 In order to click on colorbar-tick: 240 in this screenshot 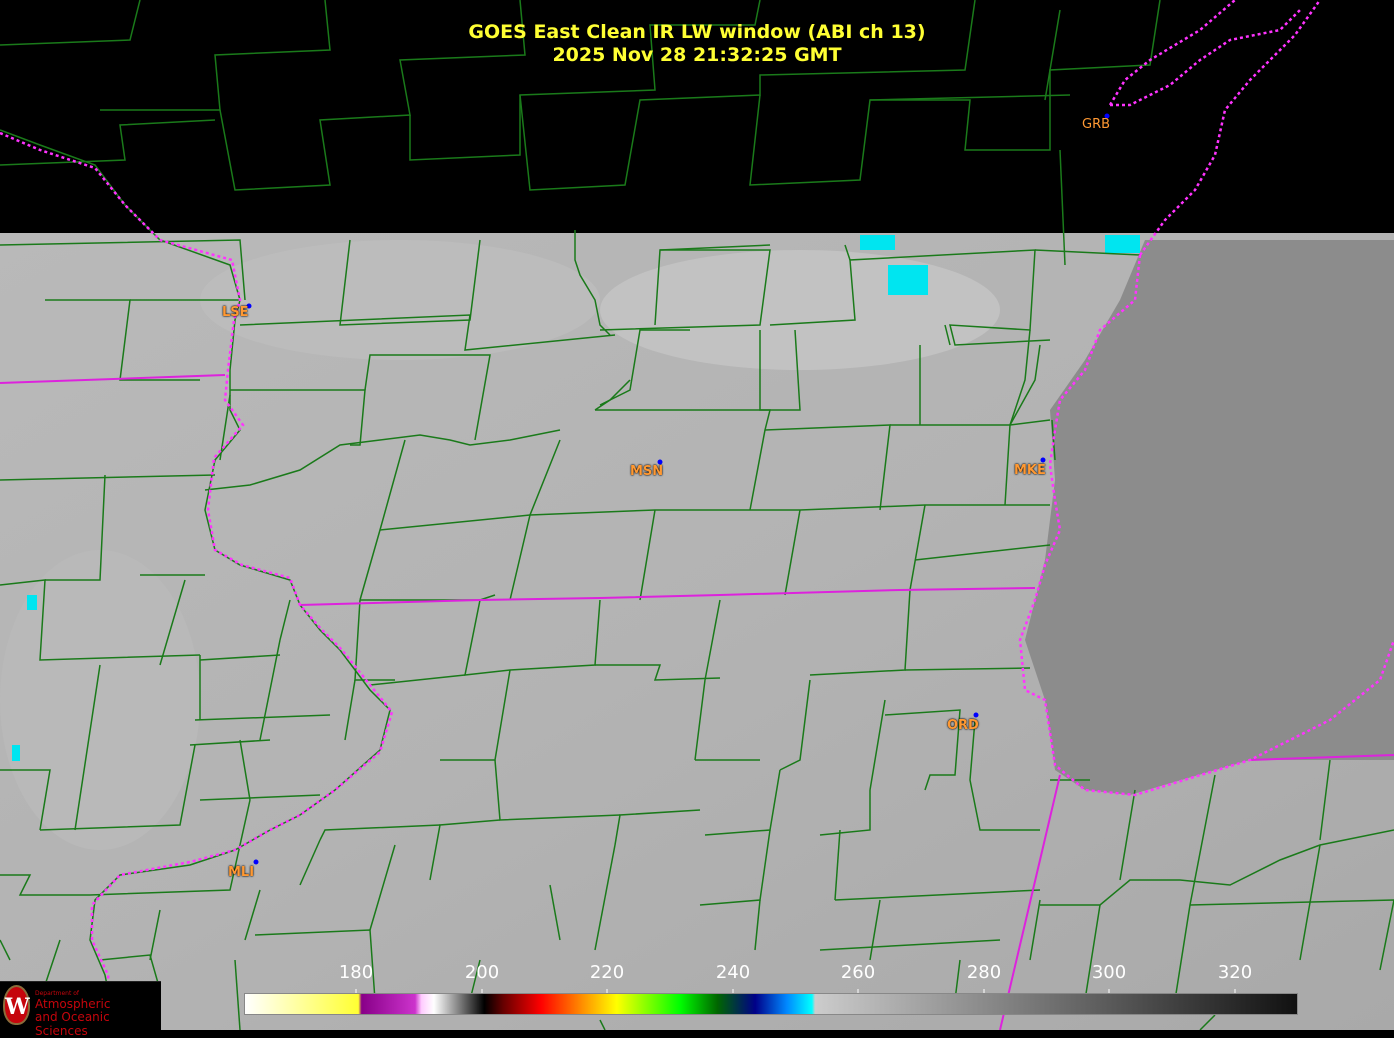, I will do `click(733, 972)`.